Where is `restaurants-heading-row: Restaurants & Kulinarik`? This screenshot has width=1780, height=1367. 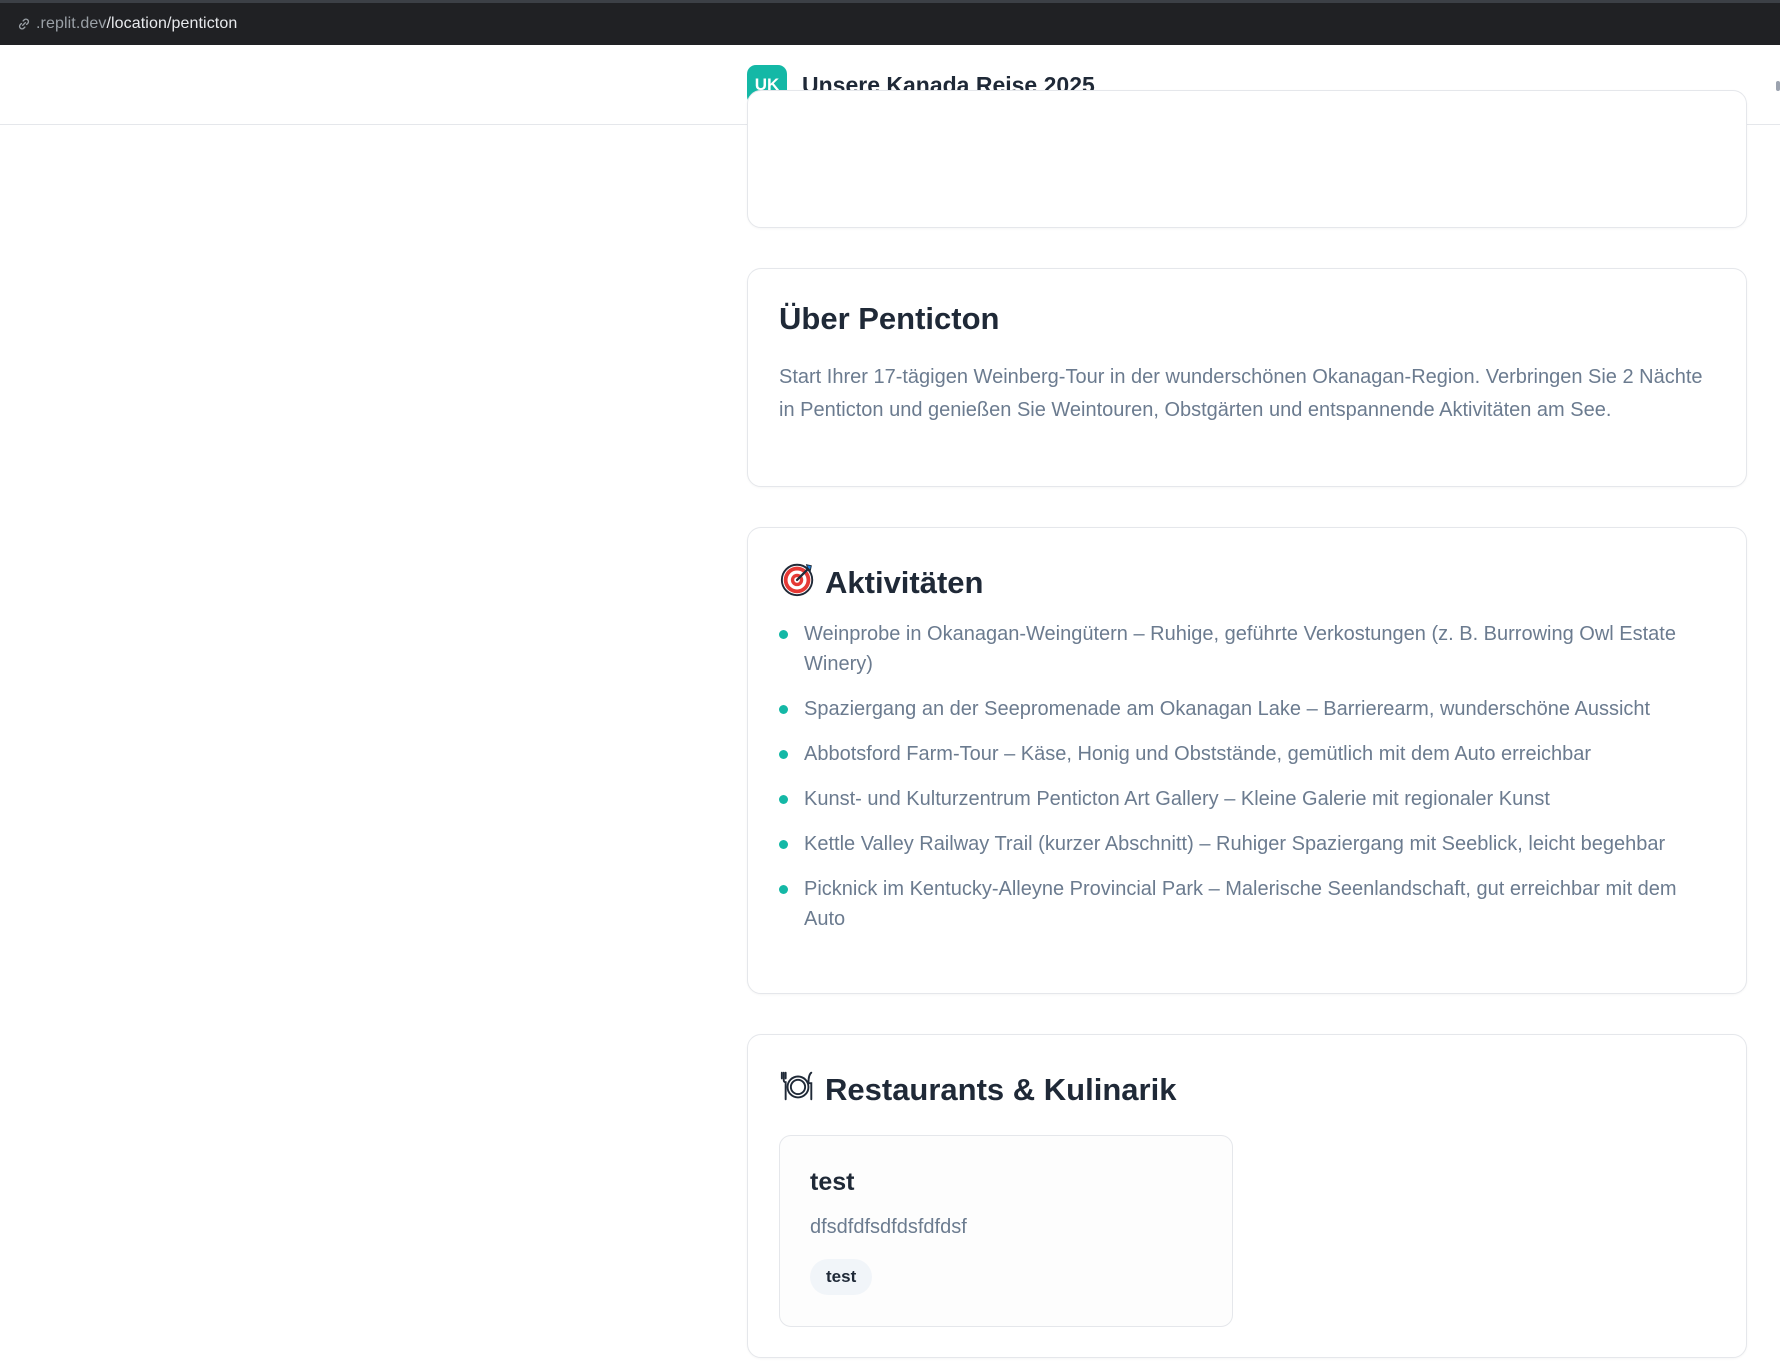
restaurants-heading-row: Restaurants & Kulinarik is located at coordinates (977, 1090).